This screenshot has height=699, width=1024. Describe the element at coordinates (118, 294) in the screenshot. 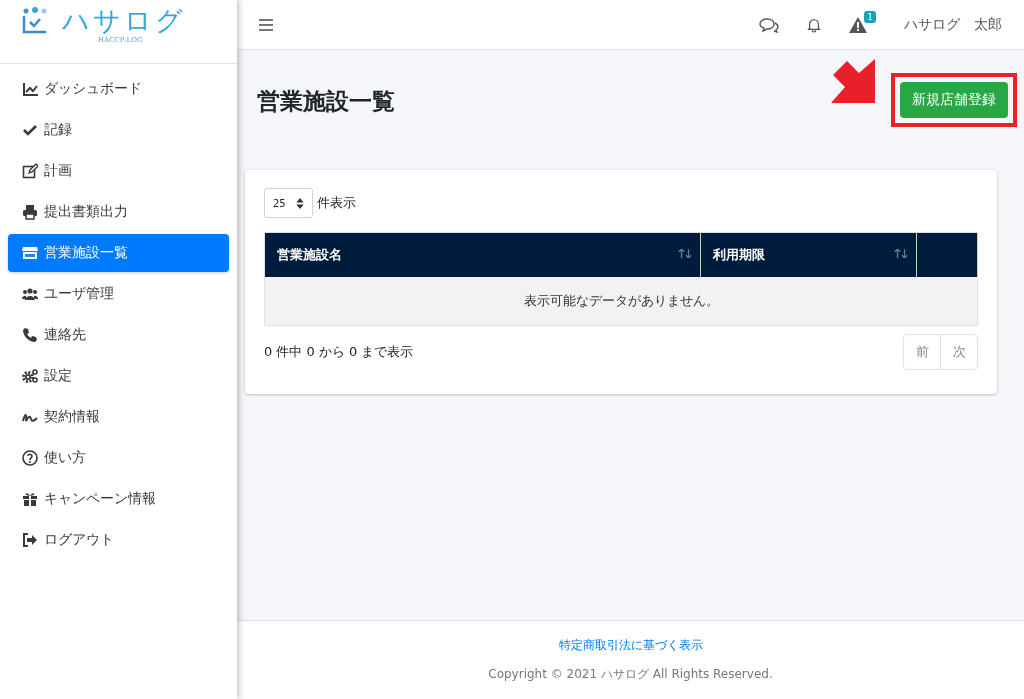

I see `sidebar-item: ユーザ管理` at that location.